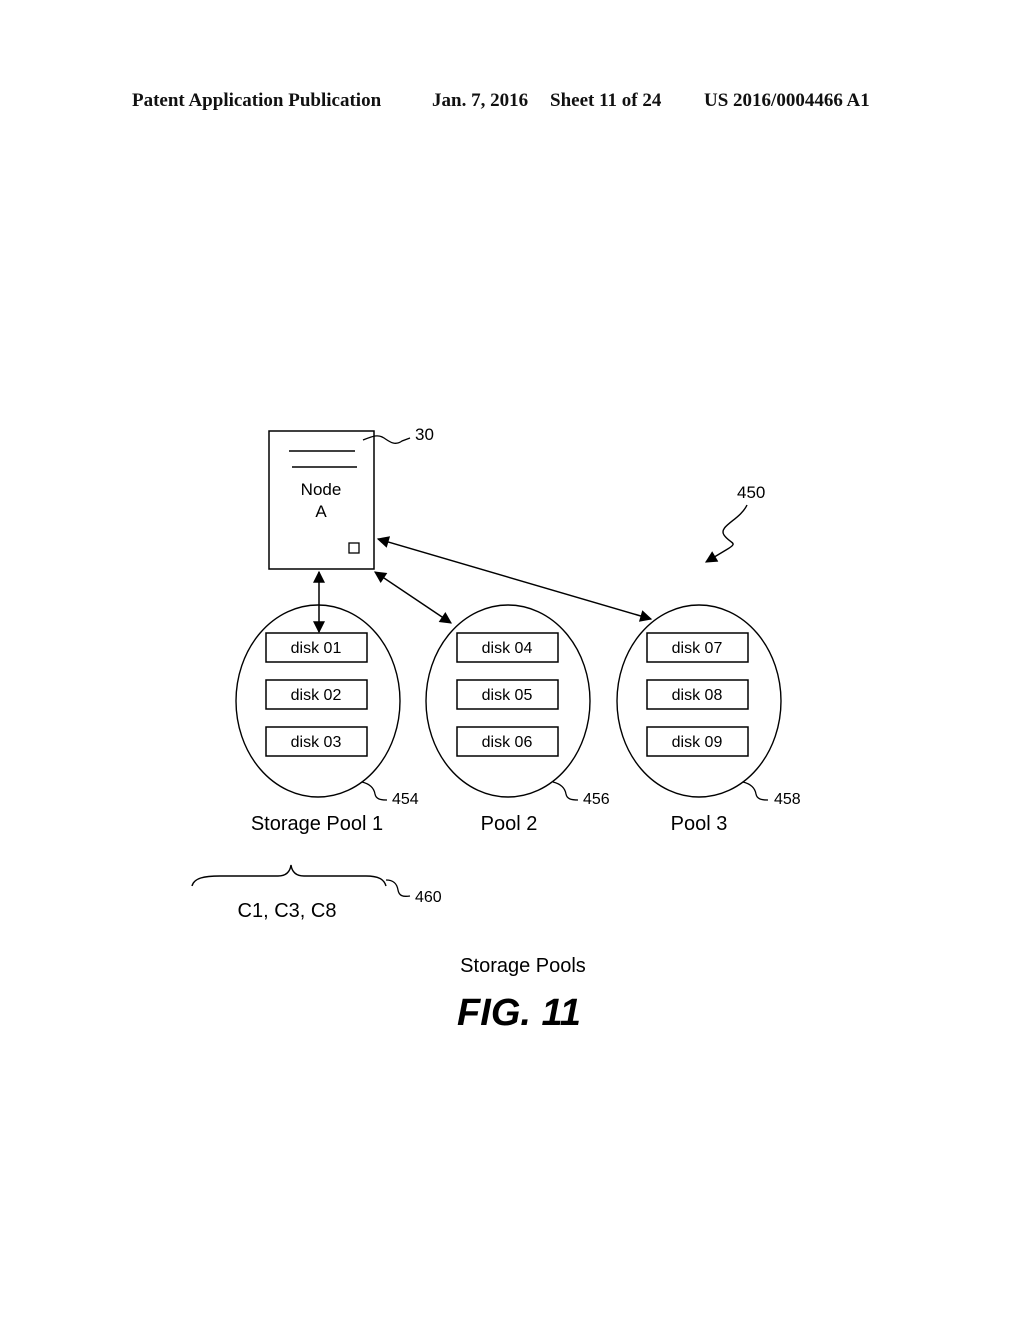 This screenshot has width=1024, height=1320. I want to click on disk-08: disk 08, so click(697, 694).